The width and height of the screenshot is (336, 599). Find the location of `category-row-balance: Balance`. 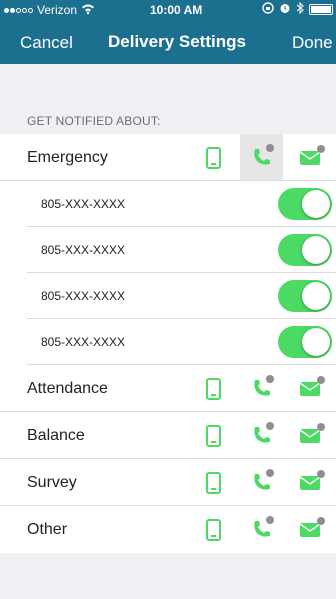

category-row-balance: Balance is located at coordinates (168, 435).